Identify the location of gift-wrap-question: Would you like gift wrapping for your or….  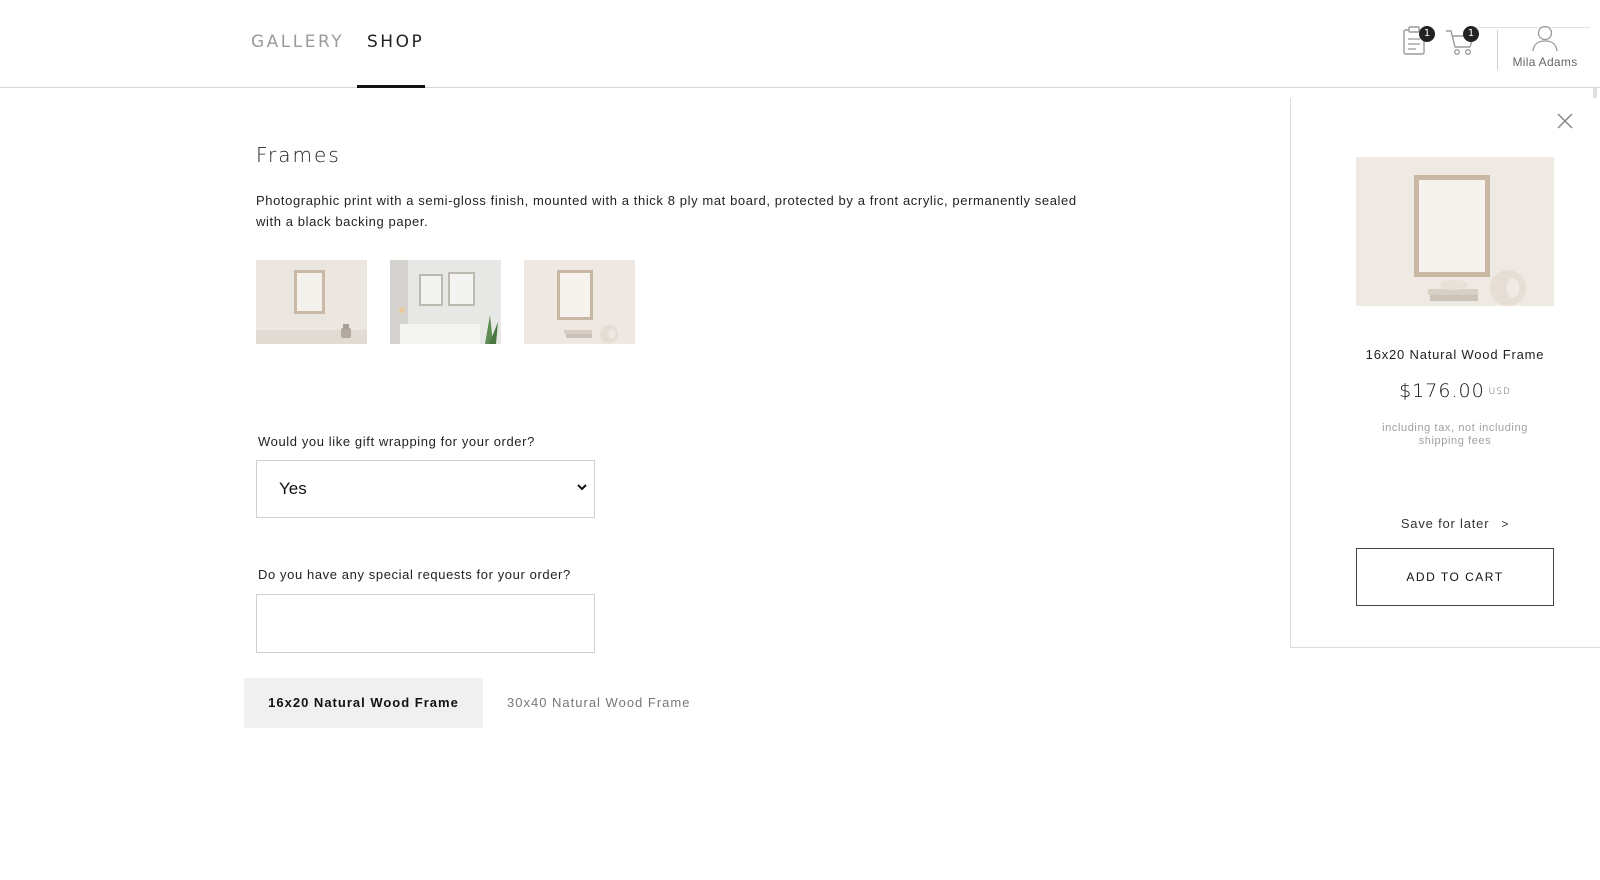
(396, 441).